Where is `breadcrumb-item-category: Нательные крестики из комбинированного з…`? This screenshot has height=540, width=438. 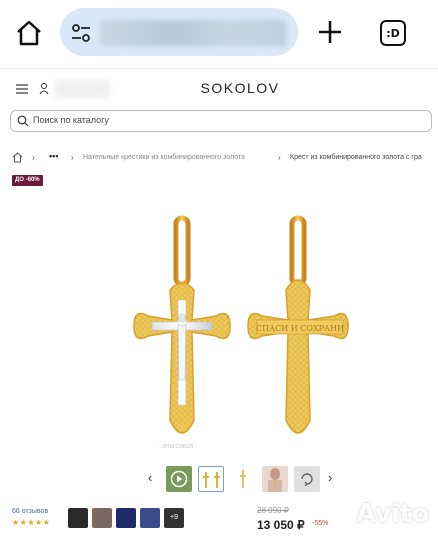
breadcrumb-item-category: Нательные крестики из комбинированного з… is located at coordinates (164, 157).